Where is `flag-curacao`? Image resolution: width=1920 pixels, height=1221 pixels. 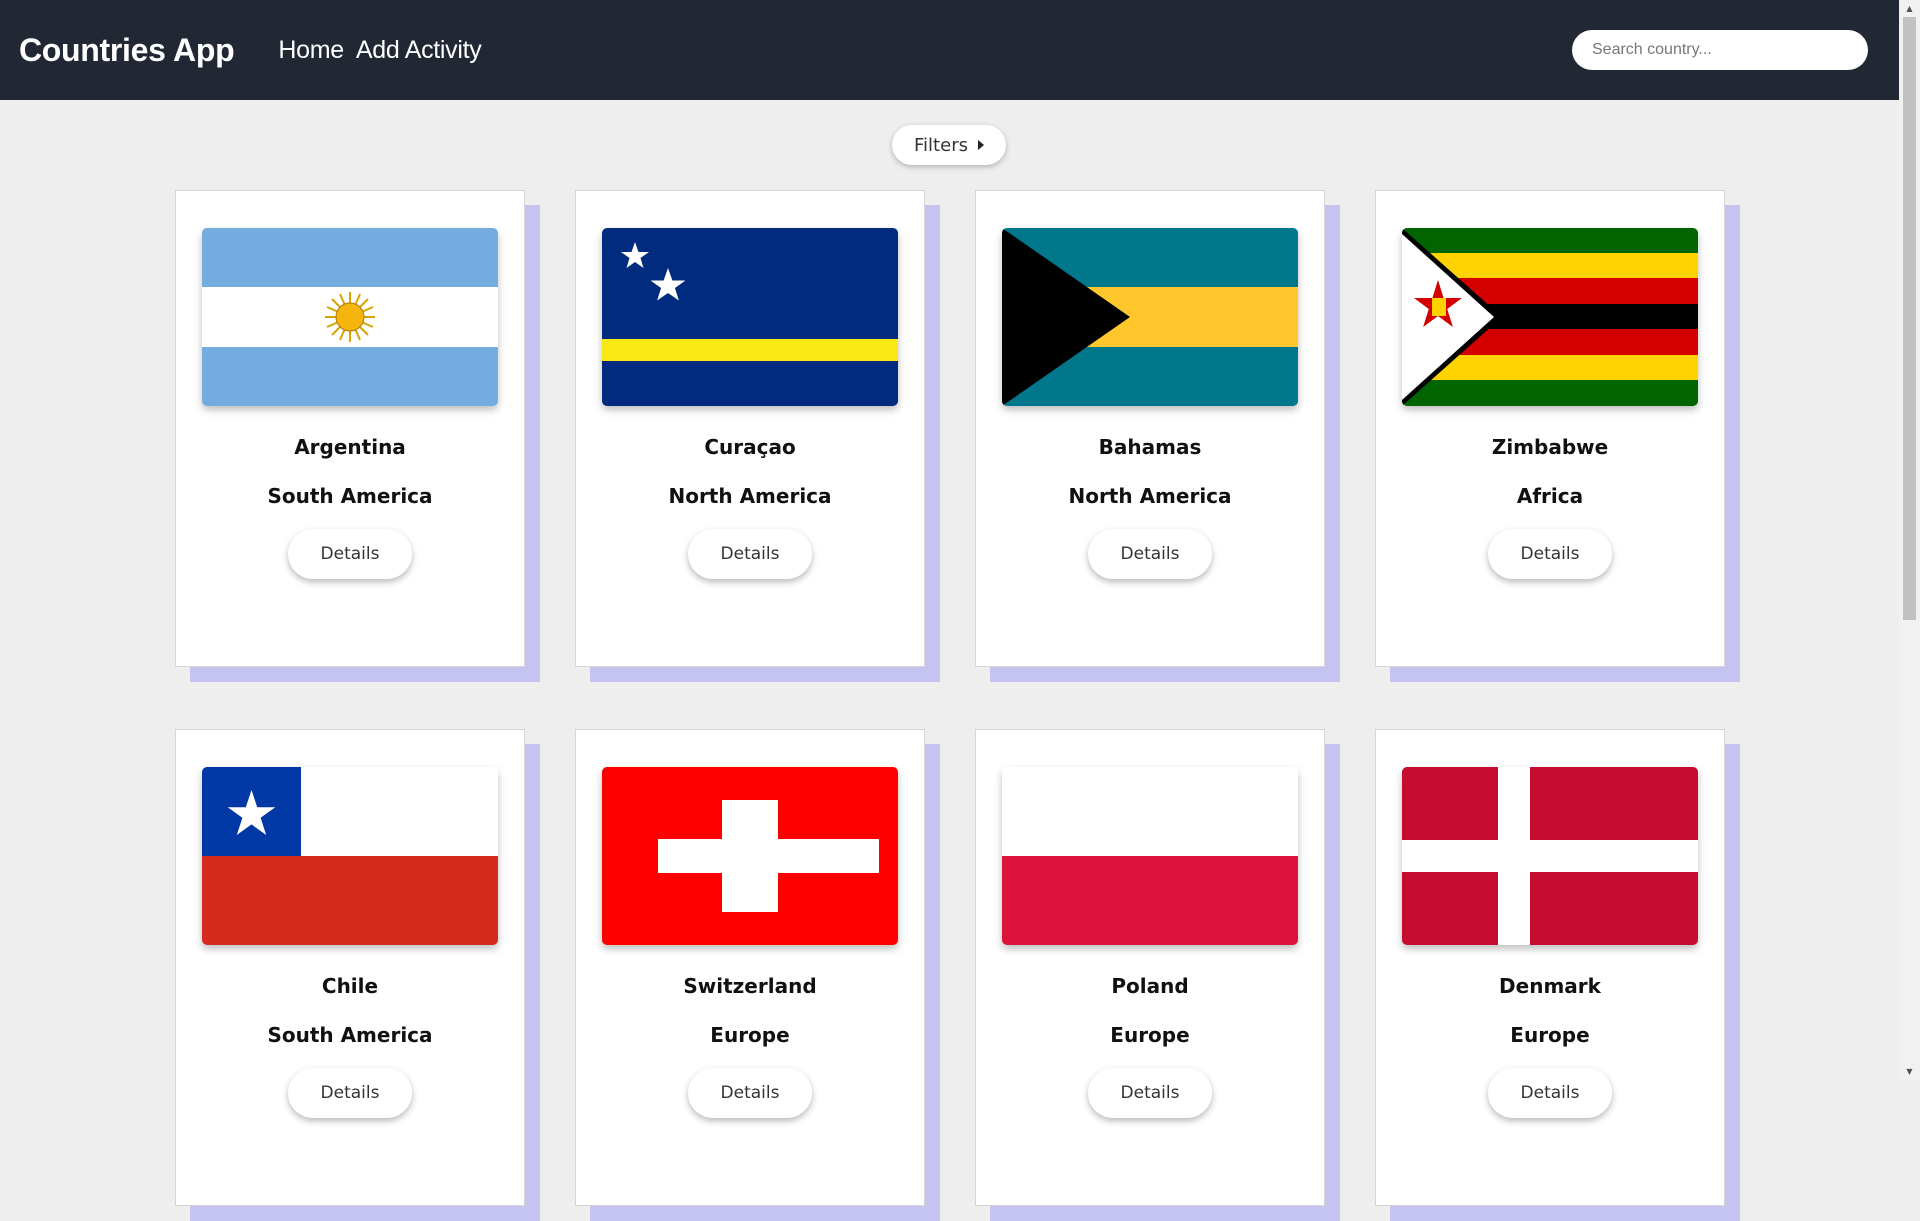
flag-curacao is located at coordinates (750, 317).